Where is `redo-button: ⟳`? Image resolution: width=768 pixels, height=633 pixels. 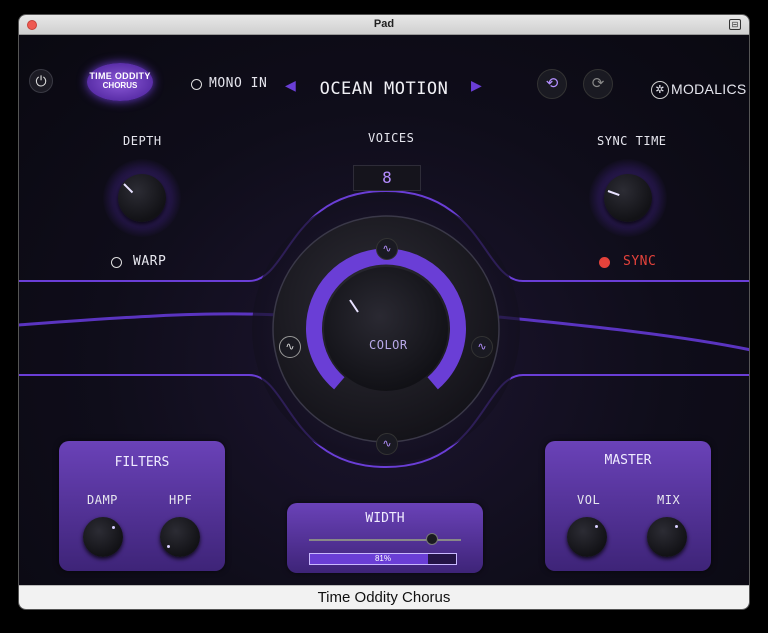
redo-button: ⟳ is located at coordinates (598, 84).